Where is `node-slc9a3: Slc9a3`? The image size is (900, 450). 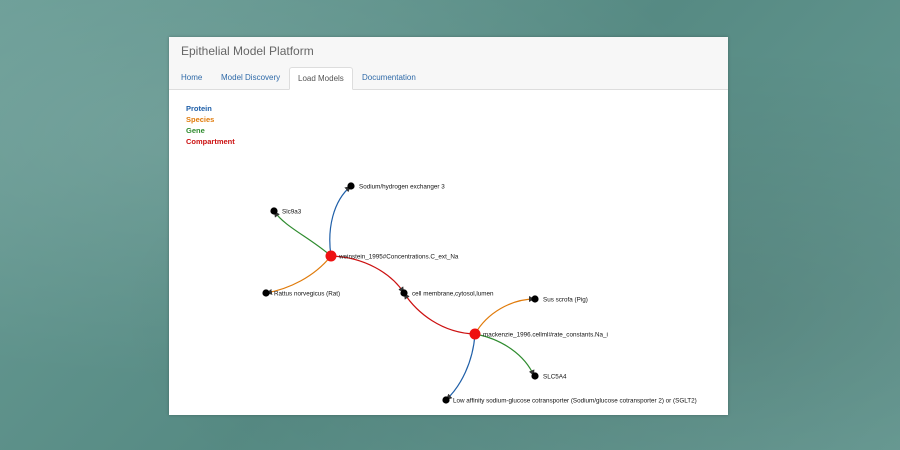
node-slc9a3: Slc9a3 is located at coordinates (286, 211).